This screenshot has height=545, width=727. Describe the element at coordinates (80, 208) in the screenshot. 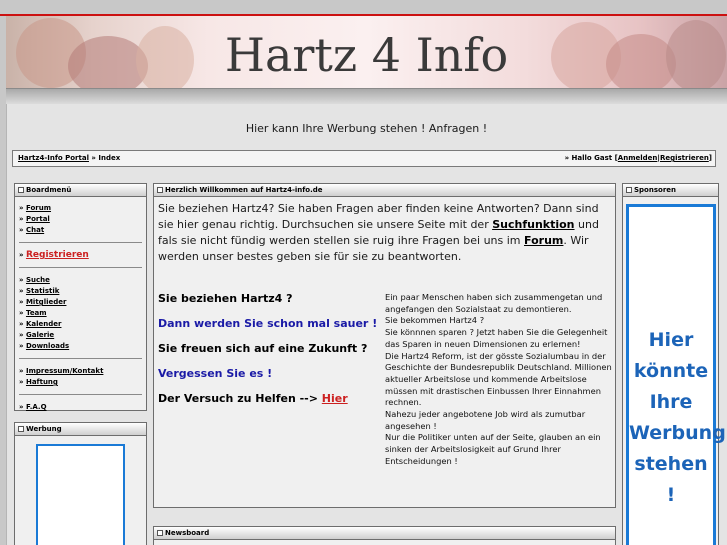

I see `boardmenu-item: » Forum` at that location.